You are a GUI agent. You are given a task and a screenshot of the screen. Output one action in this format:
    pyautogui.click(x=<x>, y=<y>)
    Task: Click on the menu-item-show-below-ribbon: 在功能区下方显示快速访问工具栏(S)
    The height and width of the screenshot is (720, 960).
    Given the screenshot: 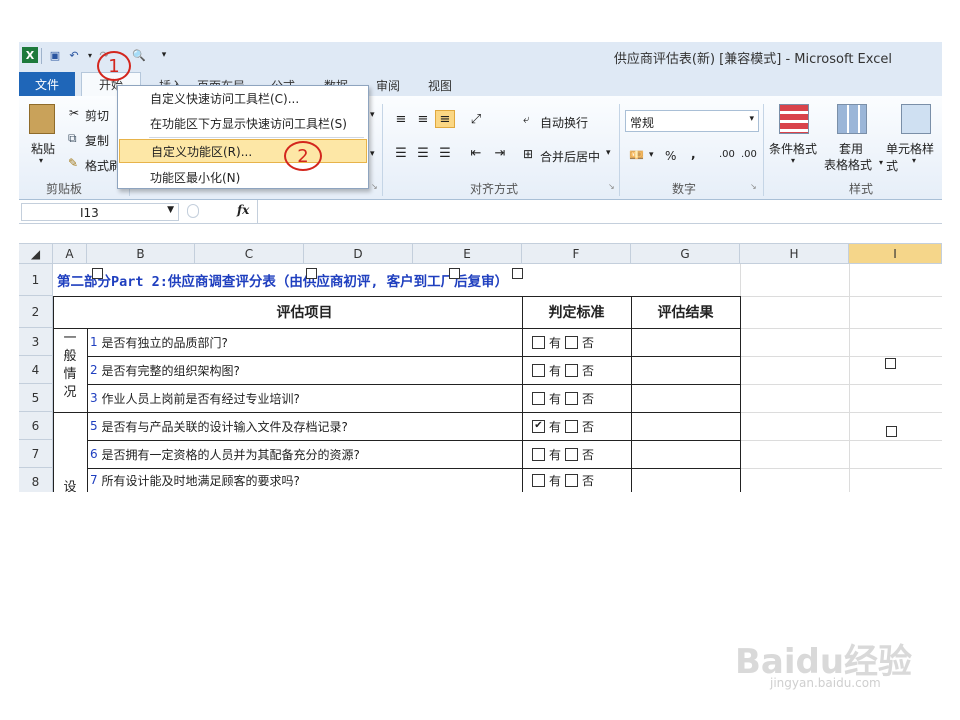 What is the action you would take?
    pyautogui.click(x=243, y=123)
    